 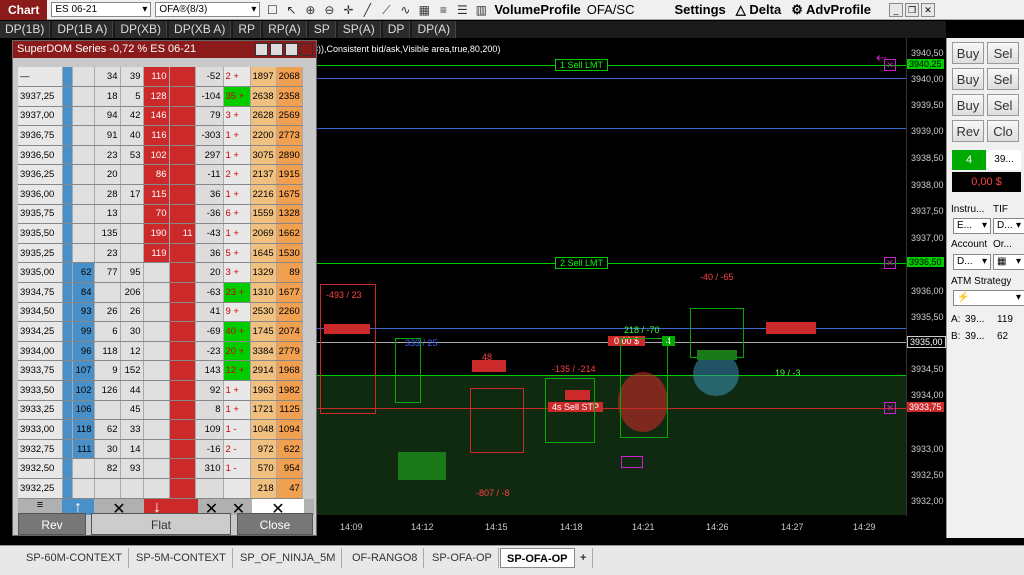 I want to click on sell-limit-order-1: 1 Sell LMT, so click(x=582, y=65).